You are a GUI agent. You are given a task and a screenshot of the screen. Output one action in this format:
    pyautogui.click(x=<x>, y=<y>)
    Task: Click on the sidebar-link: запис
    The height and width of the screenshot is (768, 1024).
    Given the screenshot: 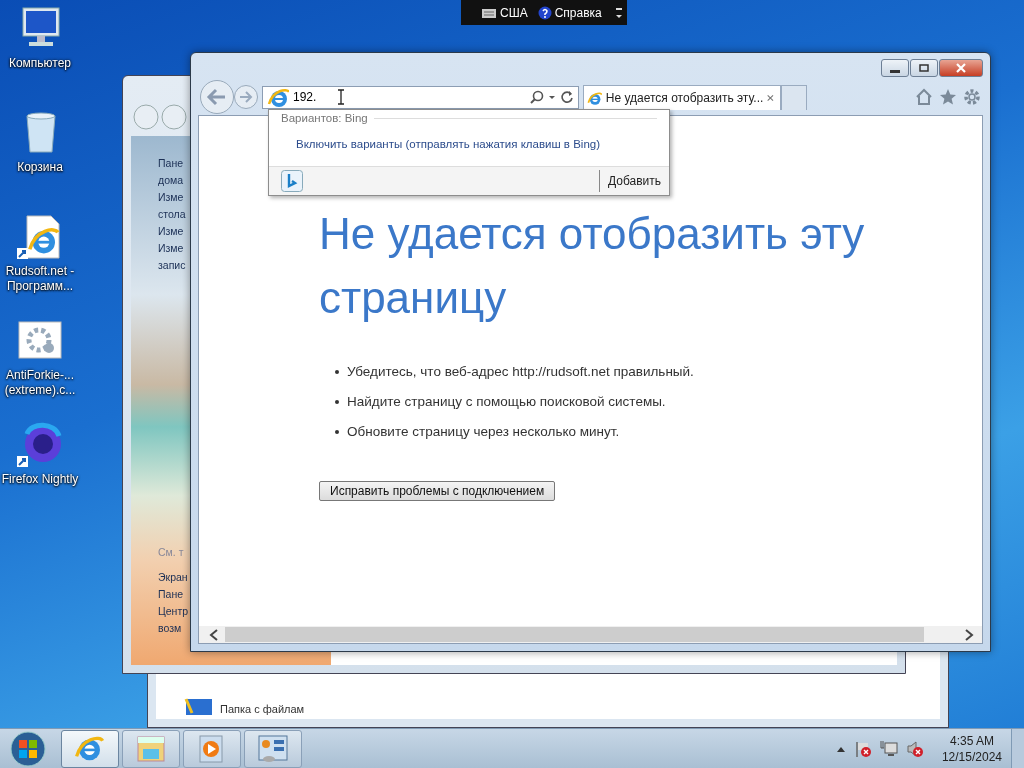 What is the action you would take?
    pyautogui.click(x=174, y=265)
    